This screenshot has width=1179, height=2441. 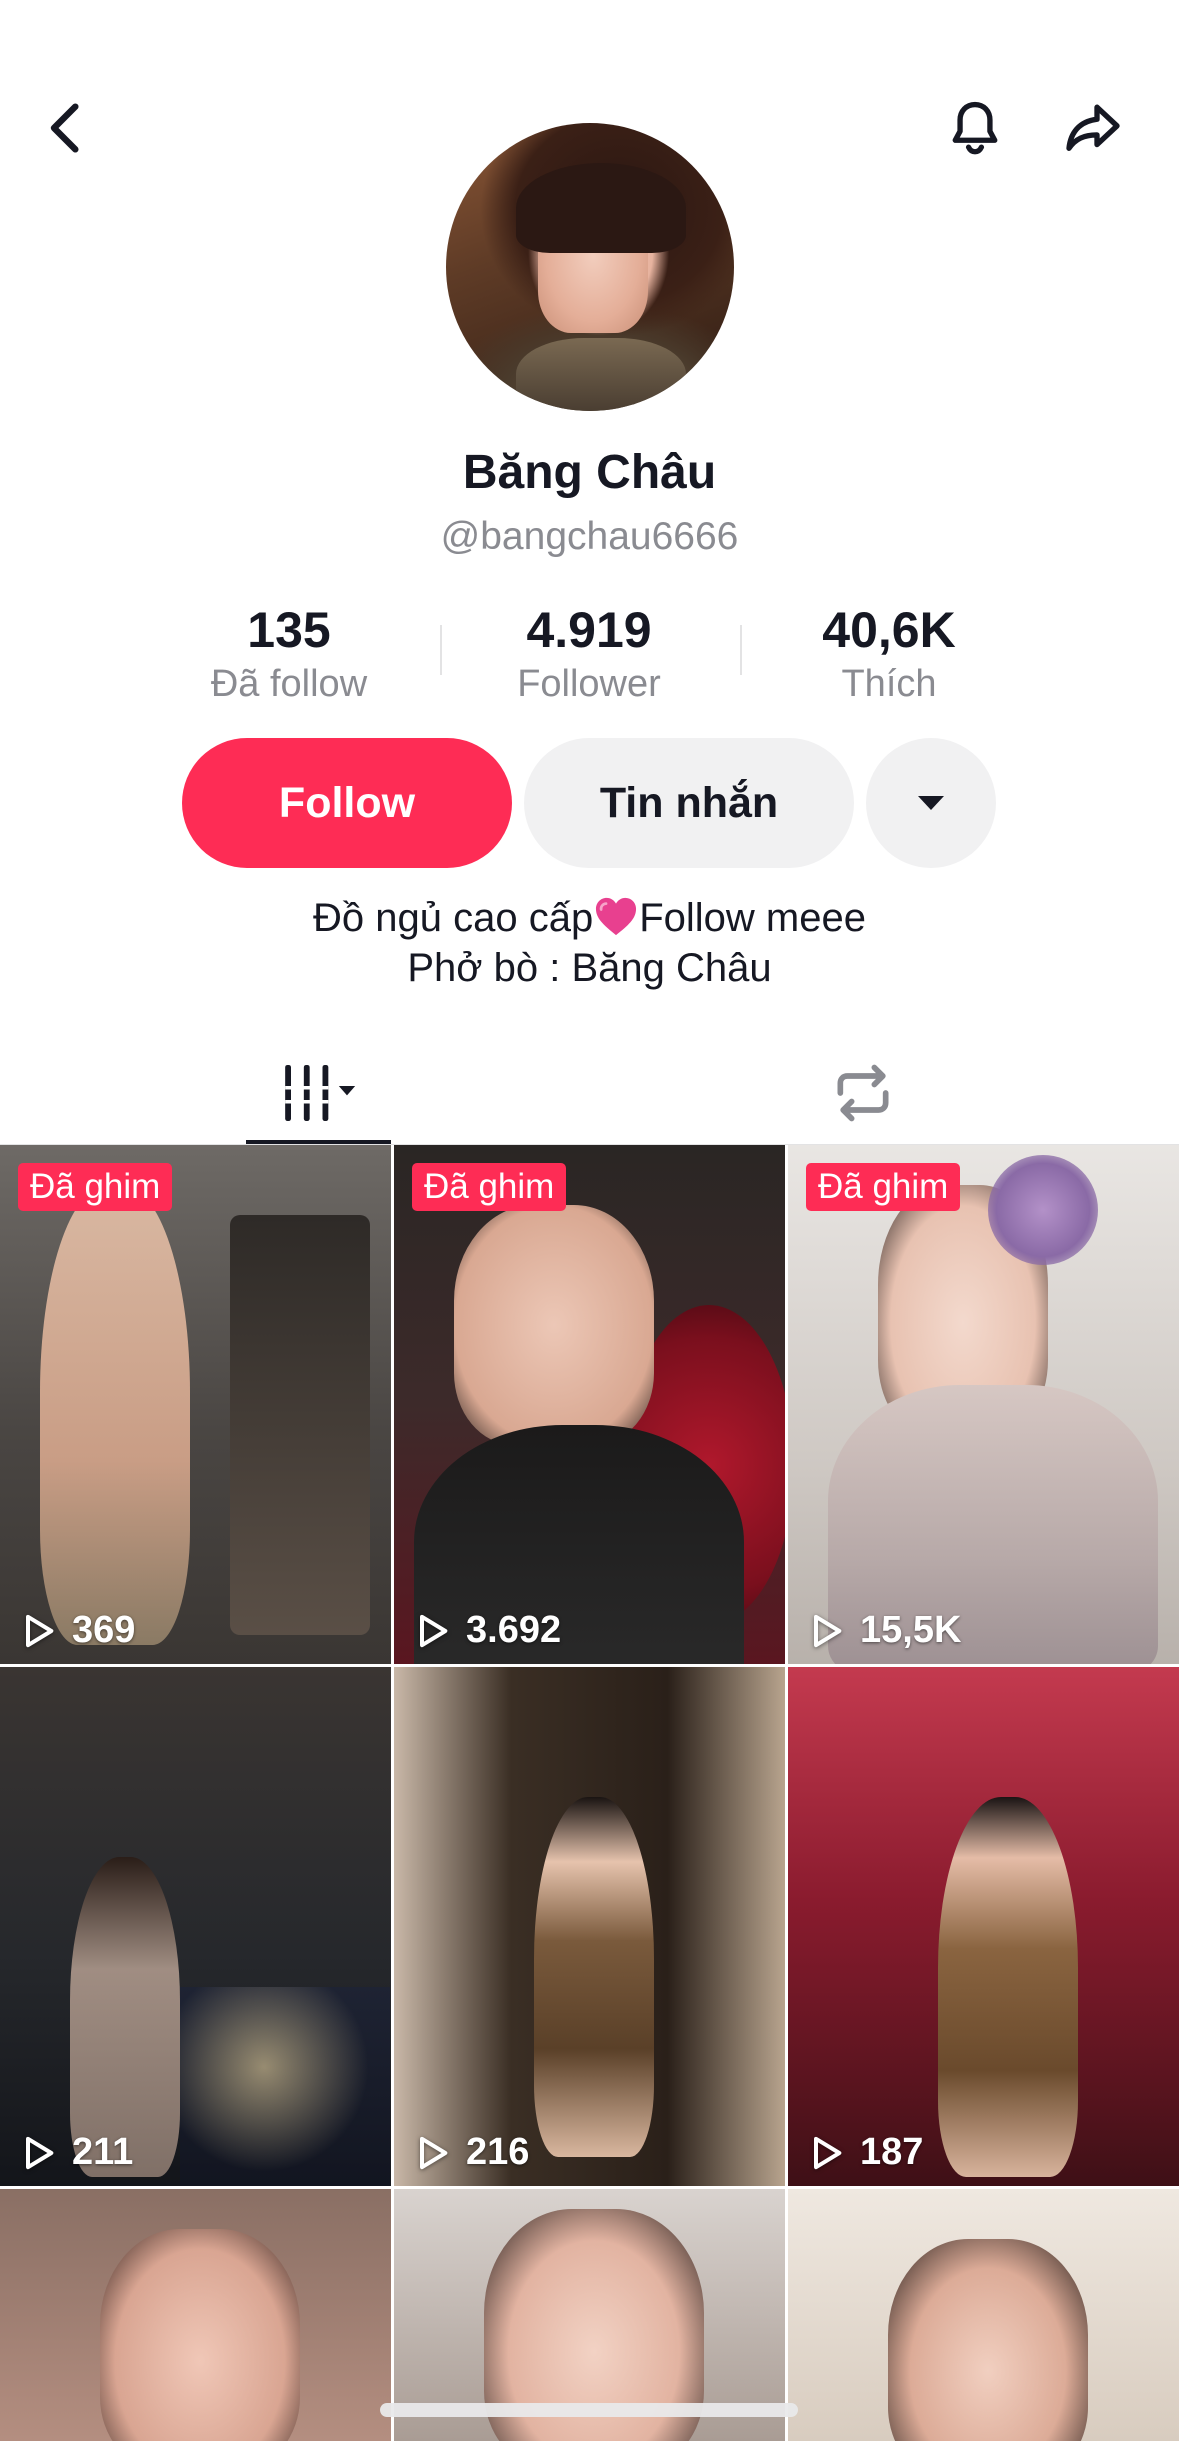 I want to click on message-button: Tin nhắn, so click(x=689, y=803).